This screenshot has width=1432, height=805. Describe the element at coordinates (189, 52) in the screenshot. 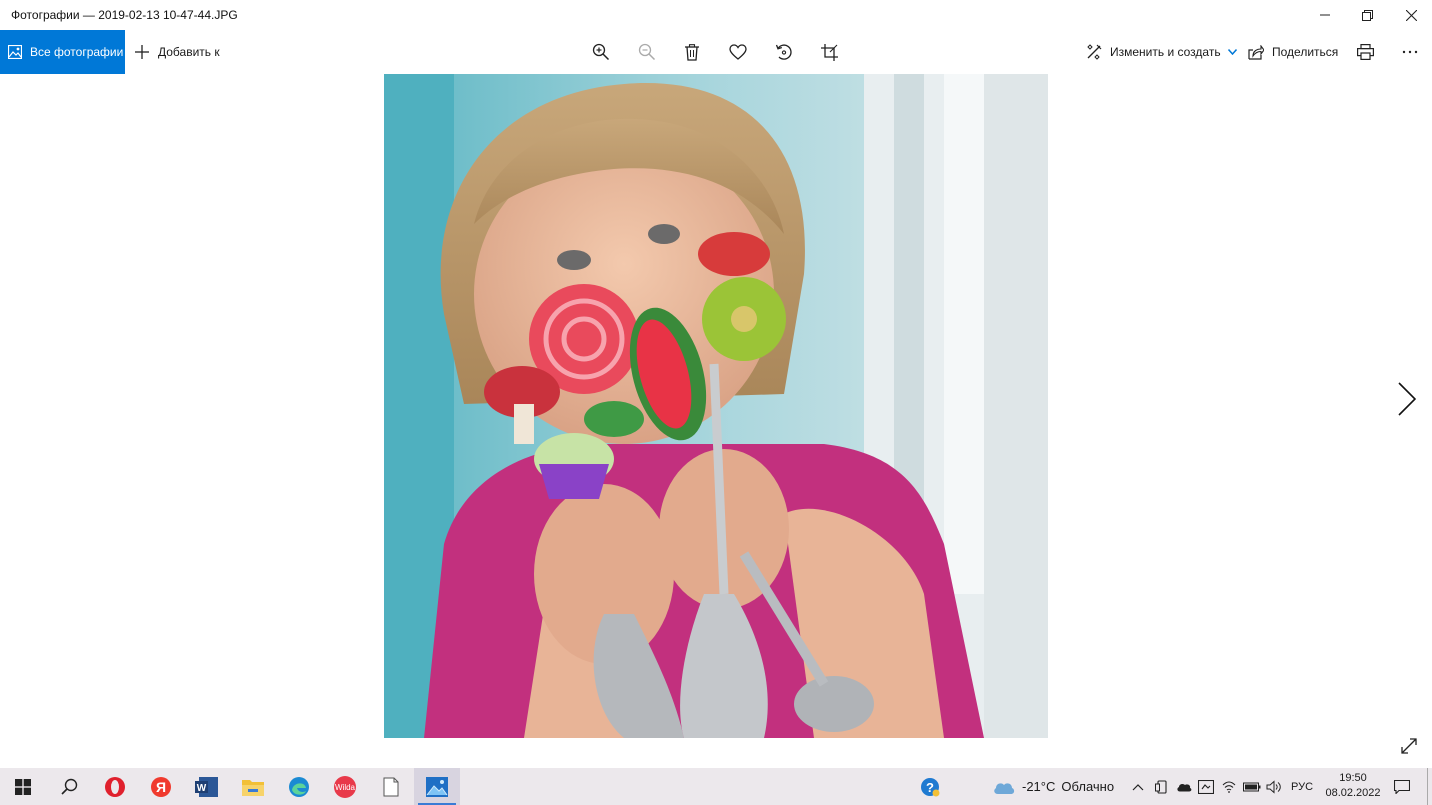

I see `add-to-label: Добавить к` at that location.